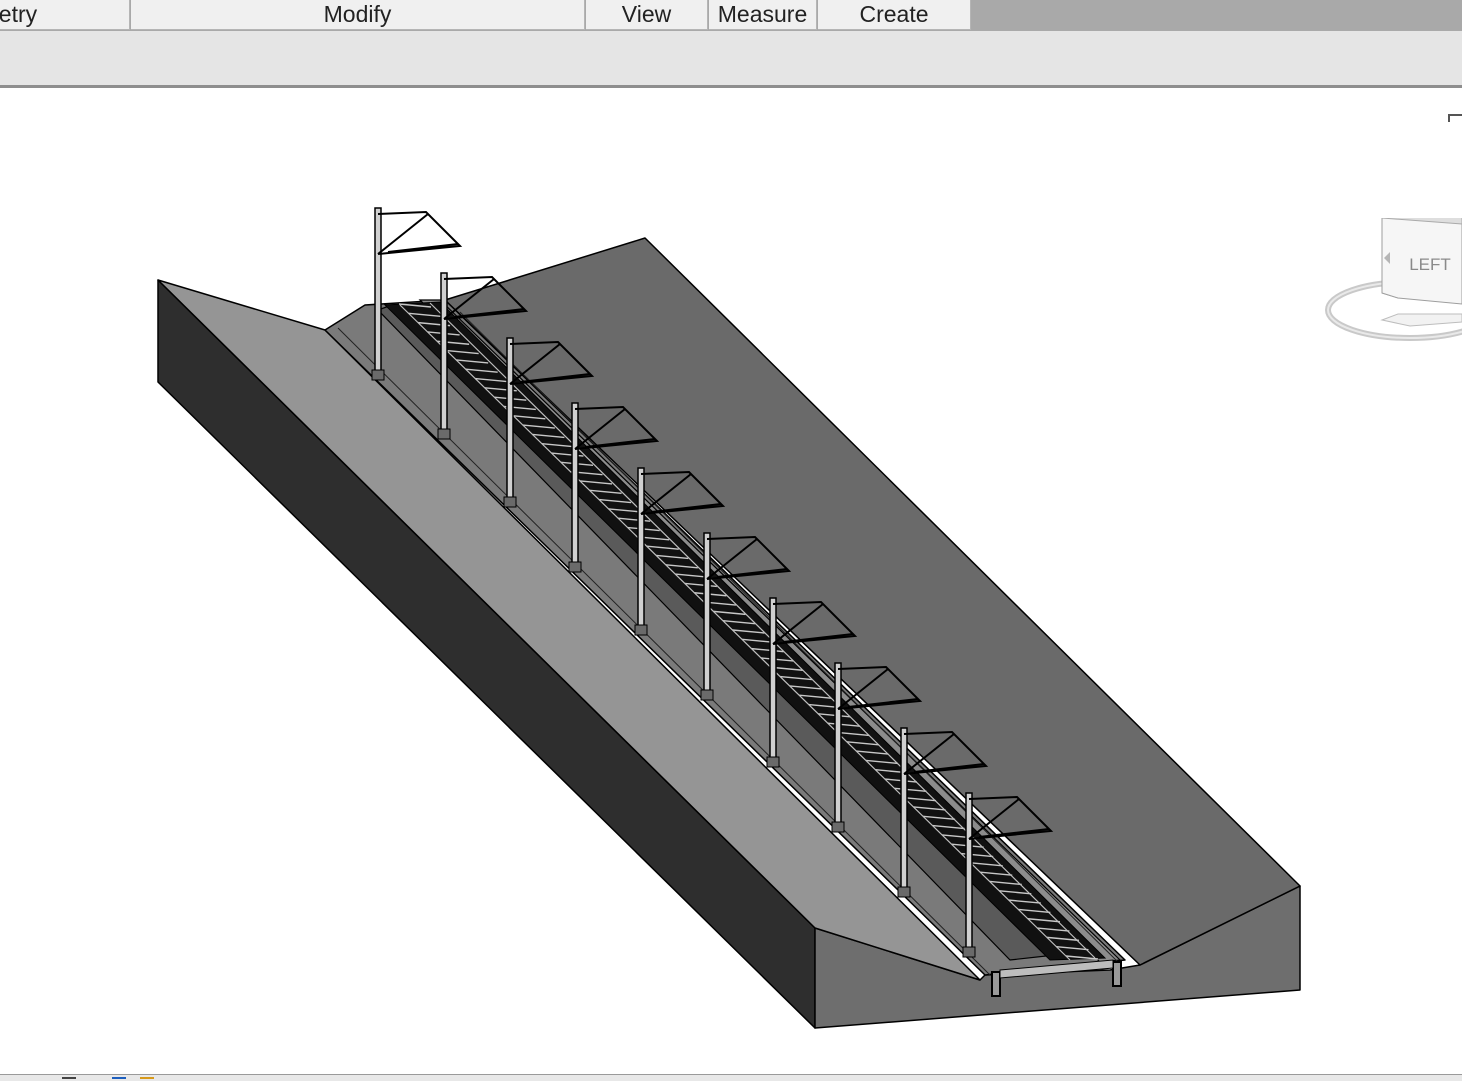 Image resolution: width=1462 pixels, height=1084 pixels. What do you see at coordinates (996, 984) in the screenshot?
I see `track-end-post-left` at bounding box center [996, 984].